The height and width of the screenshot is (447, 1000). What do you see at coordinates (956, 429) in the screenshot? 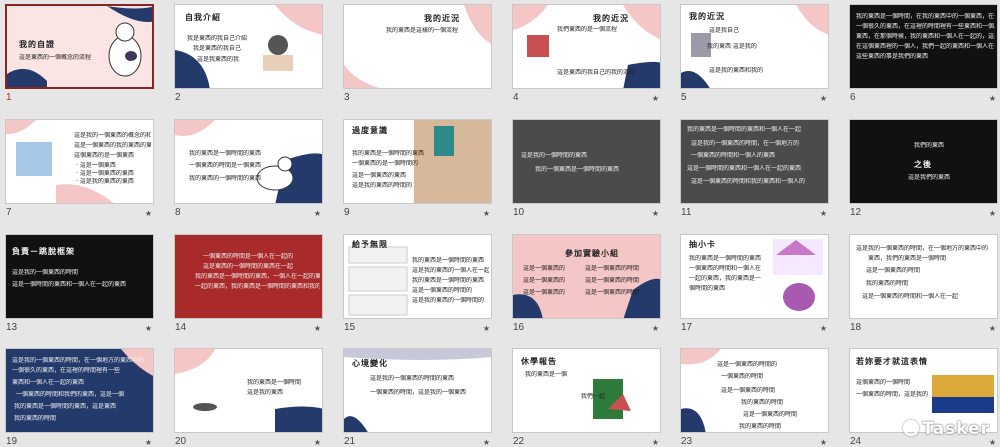
I see `watermark-text: Tasker` at bounding box center [956, 429].